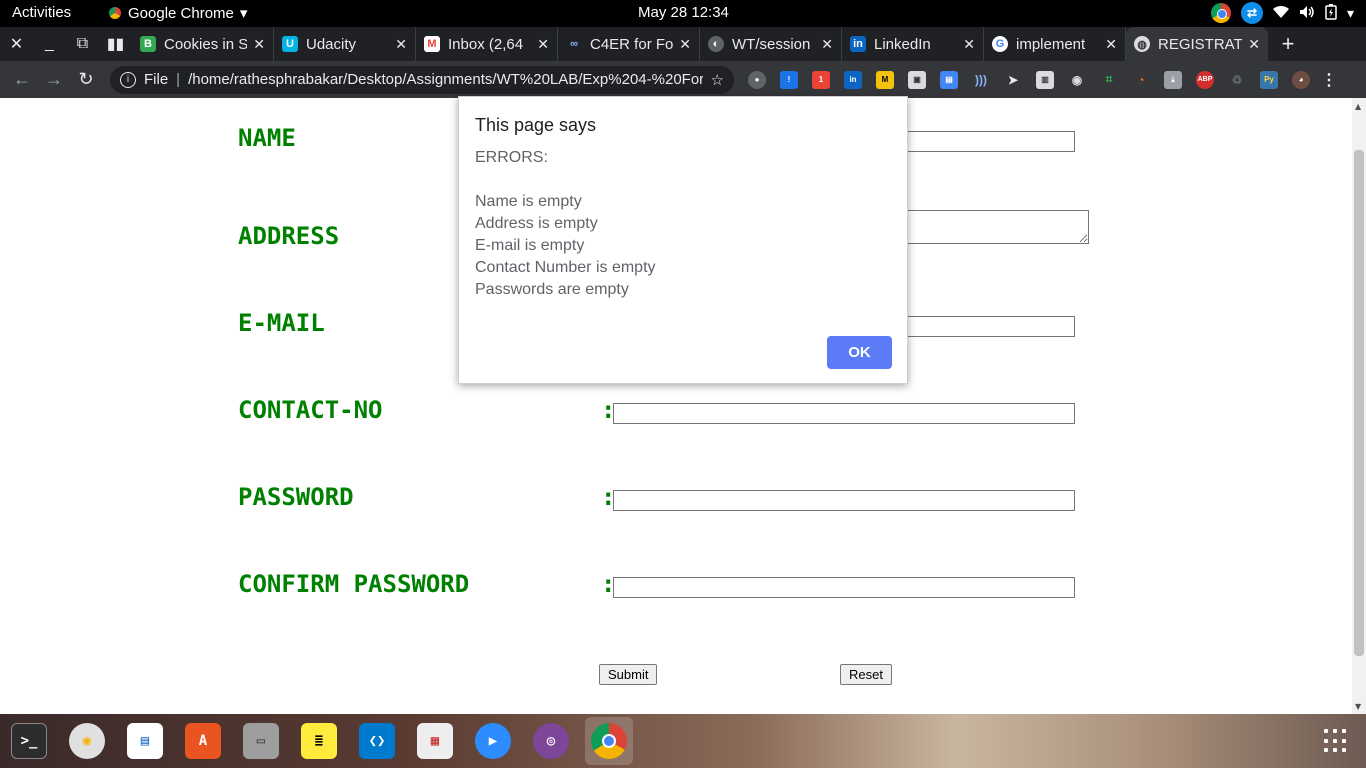 Image resolution: width=1366 pixels, height=768 pixels. Describe the element at coordinates (1045, 79) in the screenshot. I see `reader-extension-icon: ▥` at that location.